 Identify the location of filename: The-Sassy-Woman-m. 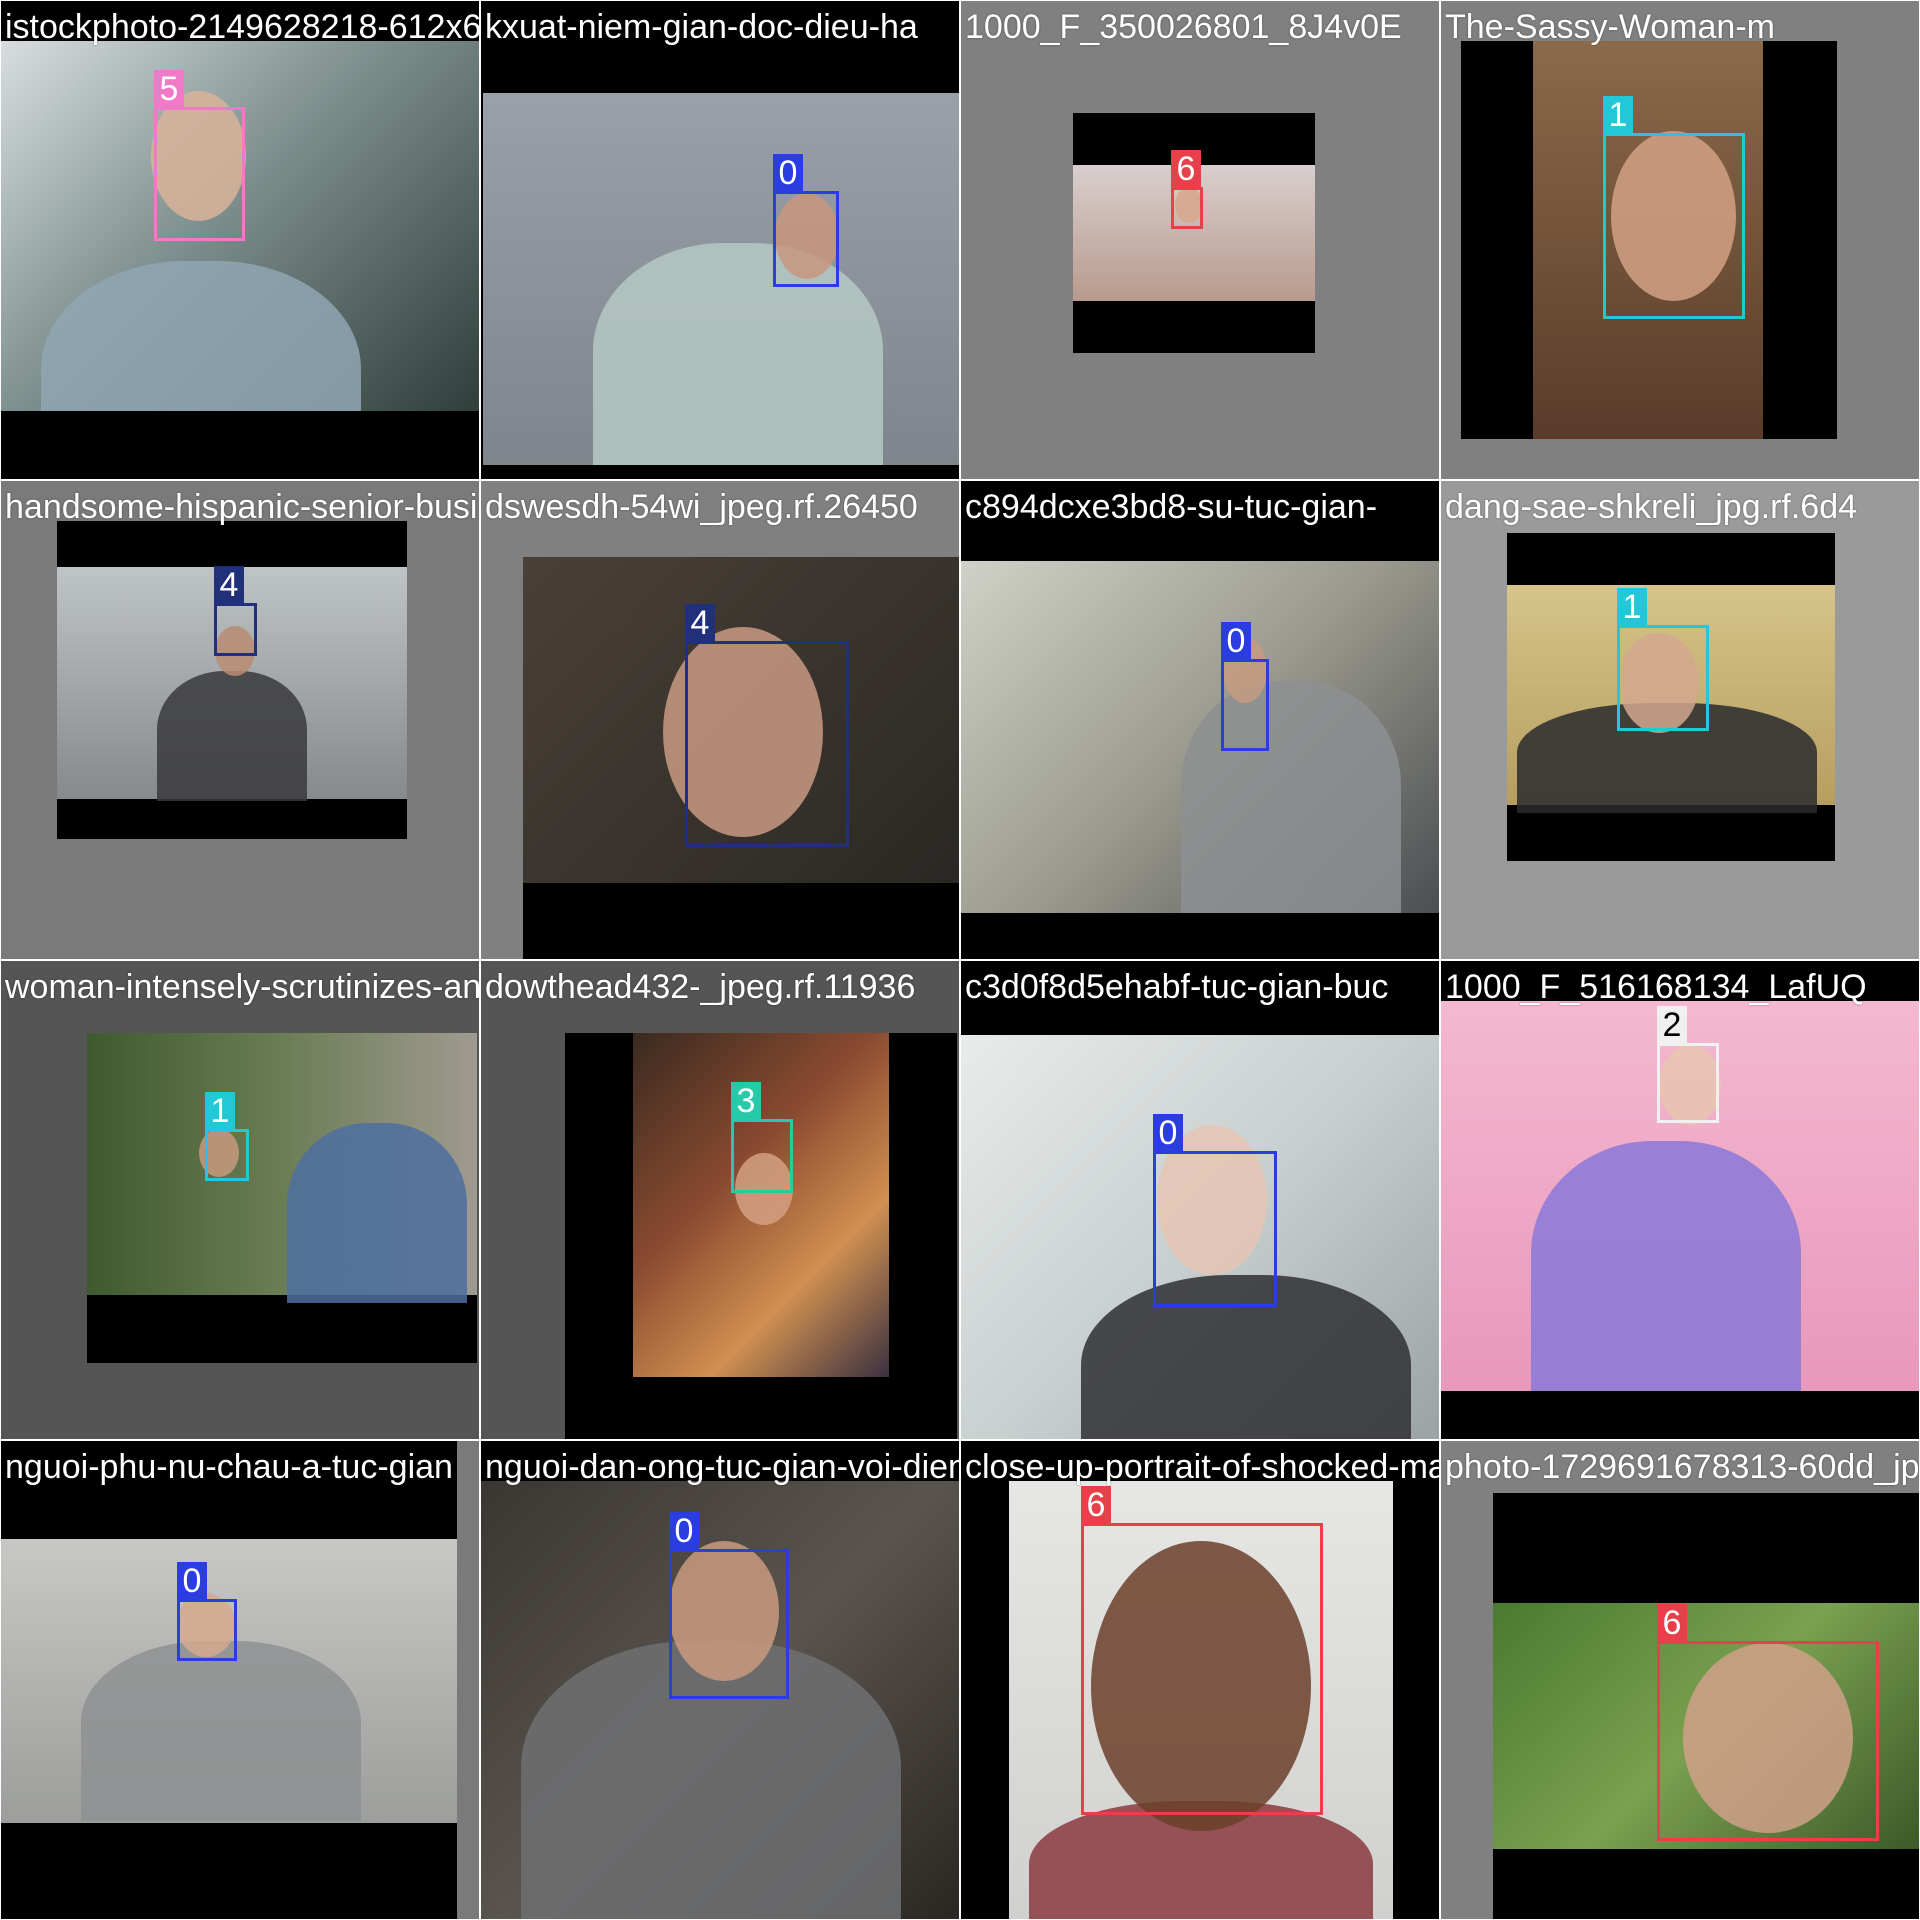
(1610, 27).